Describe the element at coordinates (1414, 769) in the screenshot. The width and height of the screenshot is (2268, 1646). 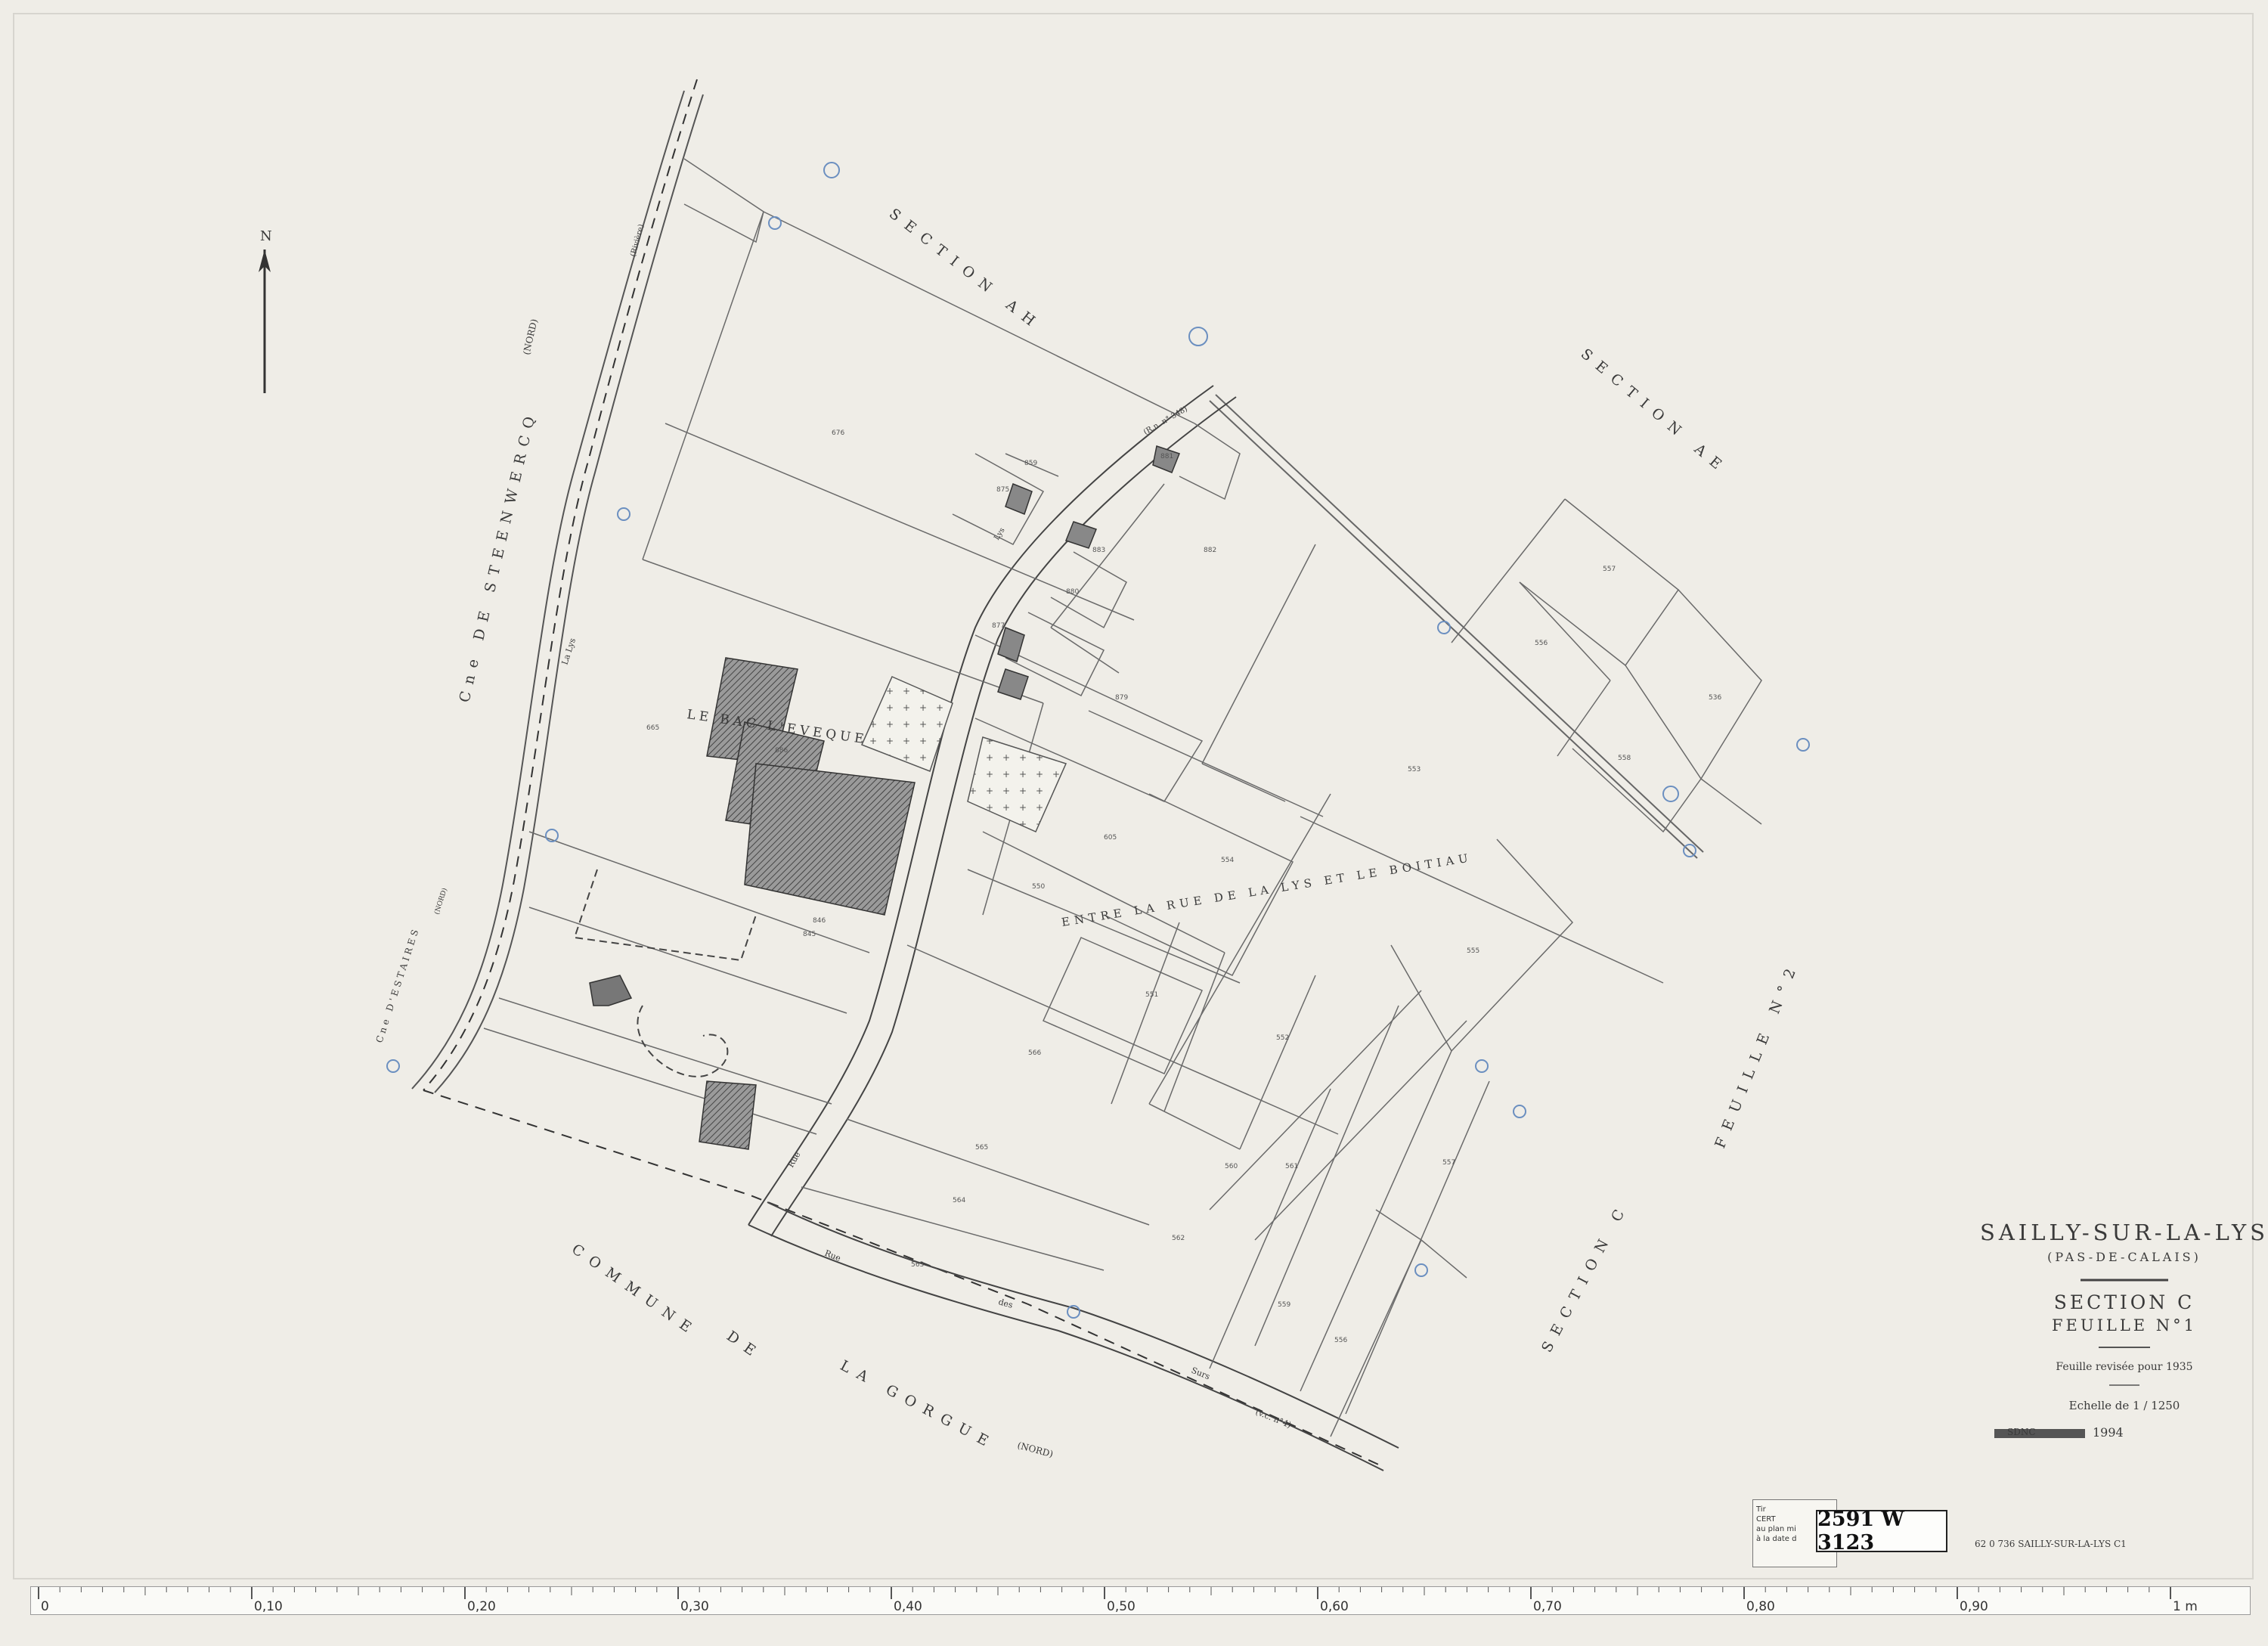
I see `parcel-label: 553` at that location.